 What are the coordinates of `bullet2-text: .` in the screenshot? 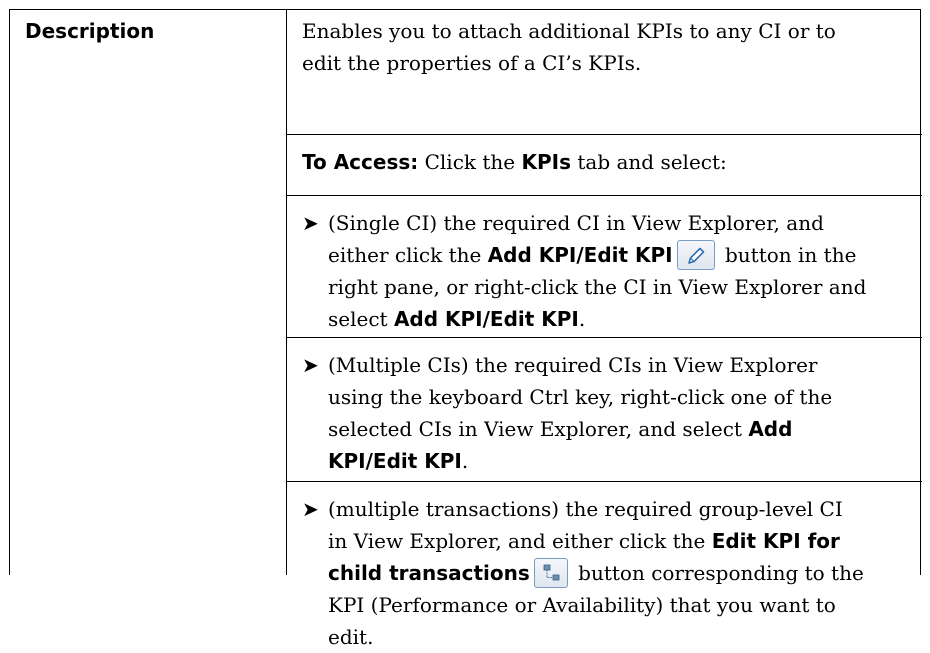 It's located at (465, 461).